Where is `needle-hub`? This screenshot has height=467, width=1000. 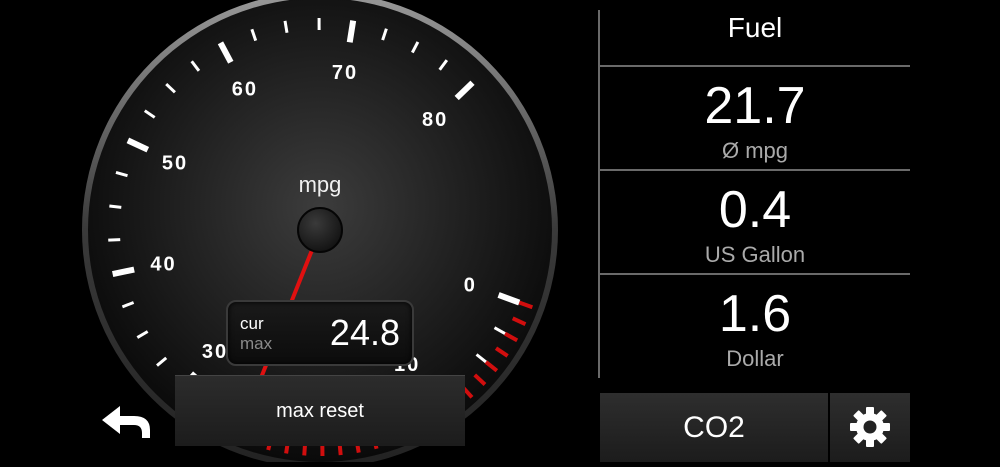
needle-hub is located at coordinates (320, 230).